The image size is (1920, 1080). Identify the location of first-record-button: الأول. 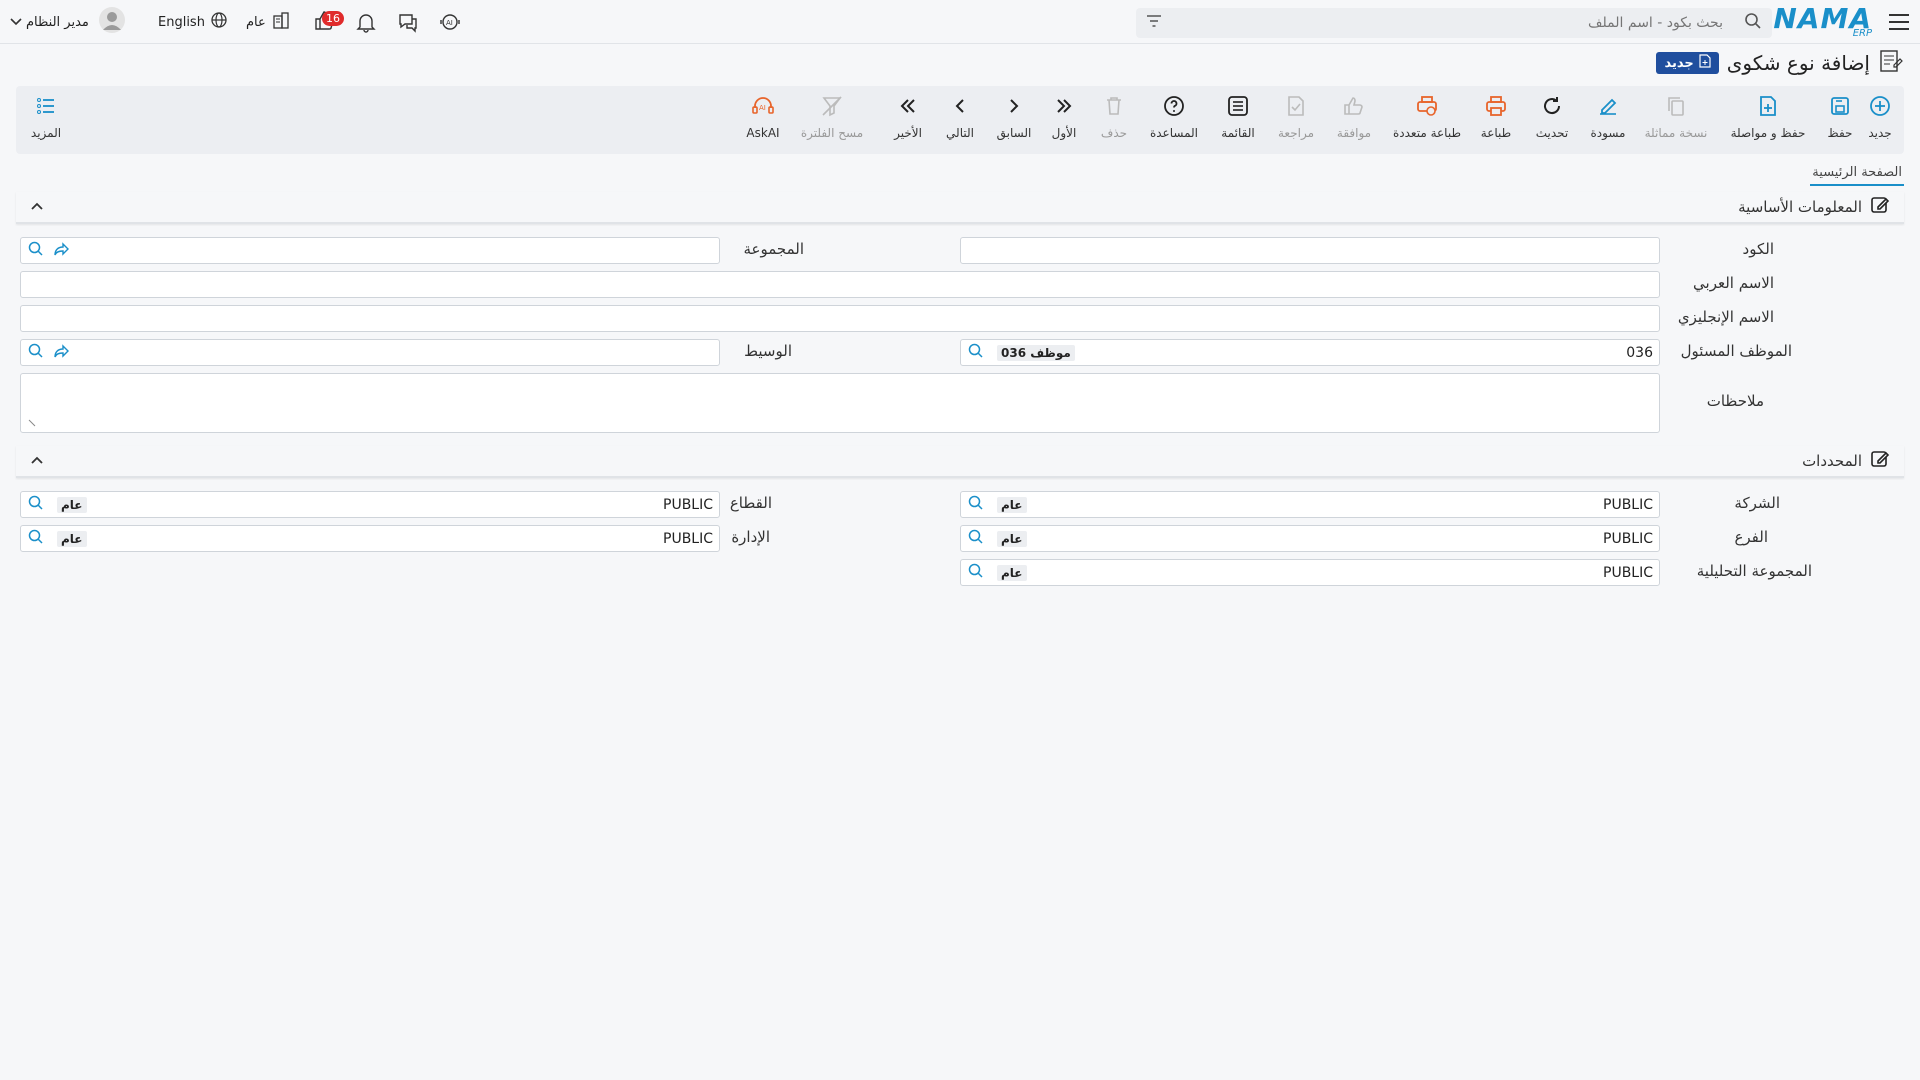
(1064, 121).